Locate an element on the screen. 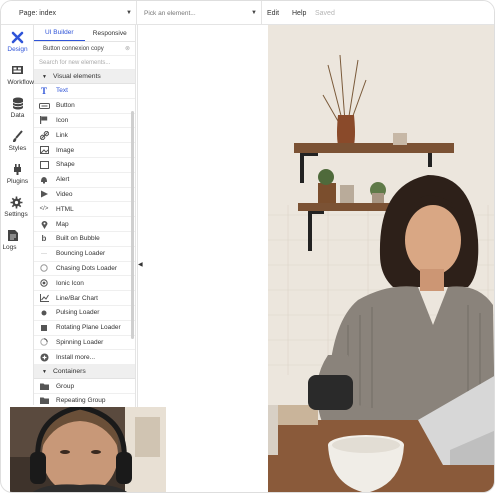 This screenshot has height=500, width=500. section-label: Containers is located at coordinates (69, 372).